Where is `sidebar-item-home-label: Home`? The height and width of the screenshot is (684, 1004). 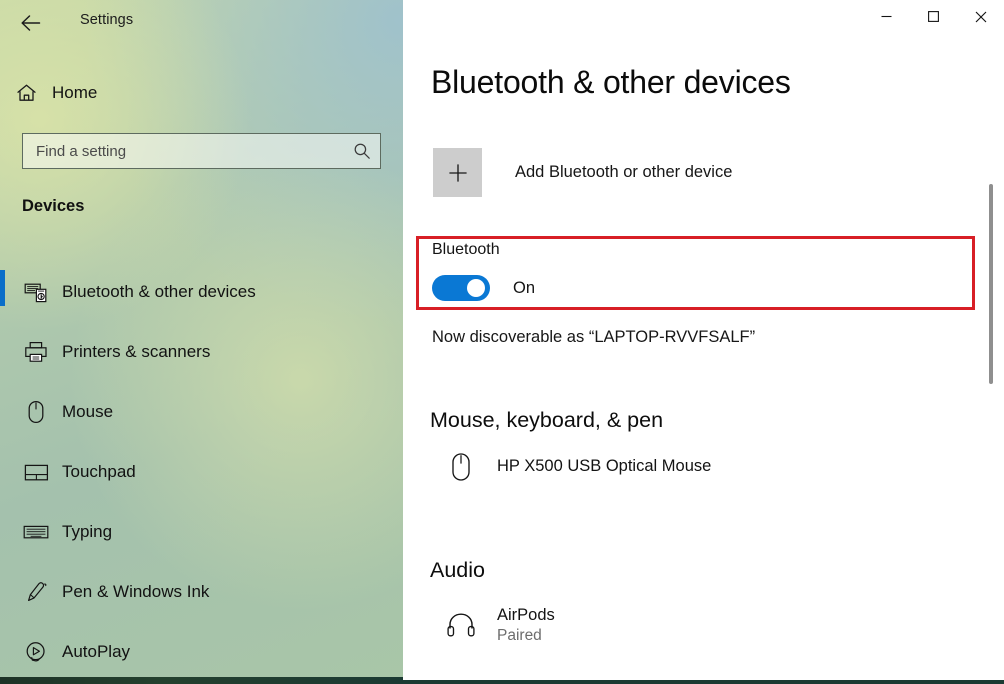
sidebar-item-home-label: Home is located at coordinates (75, 92).